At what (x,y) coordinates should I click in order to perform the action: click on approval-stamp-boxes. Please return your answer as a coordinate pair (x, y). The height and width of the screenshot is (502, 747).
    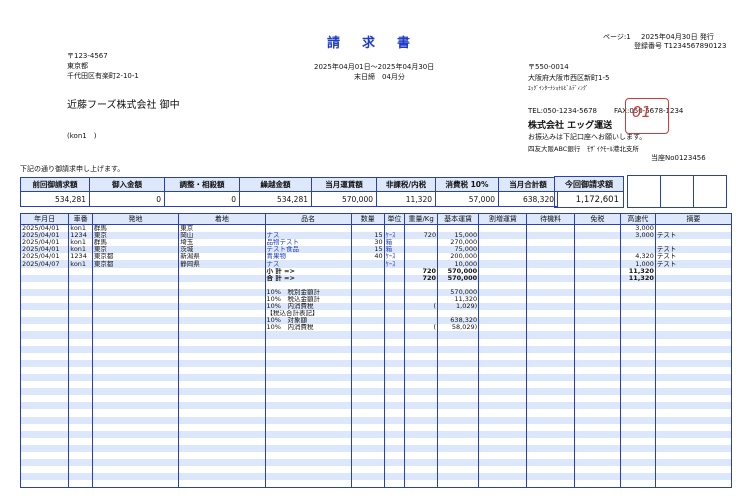
    Looking at the image, I should click on (677, 191).